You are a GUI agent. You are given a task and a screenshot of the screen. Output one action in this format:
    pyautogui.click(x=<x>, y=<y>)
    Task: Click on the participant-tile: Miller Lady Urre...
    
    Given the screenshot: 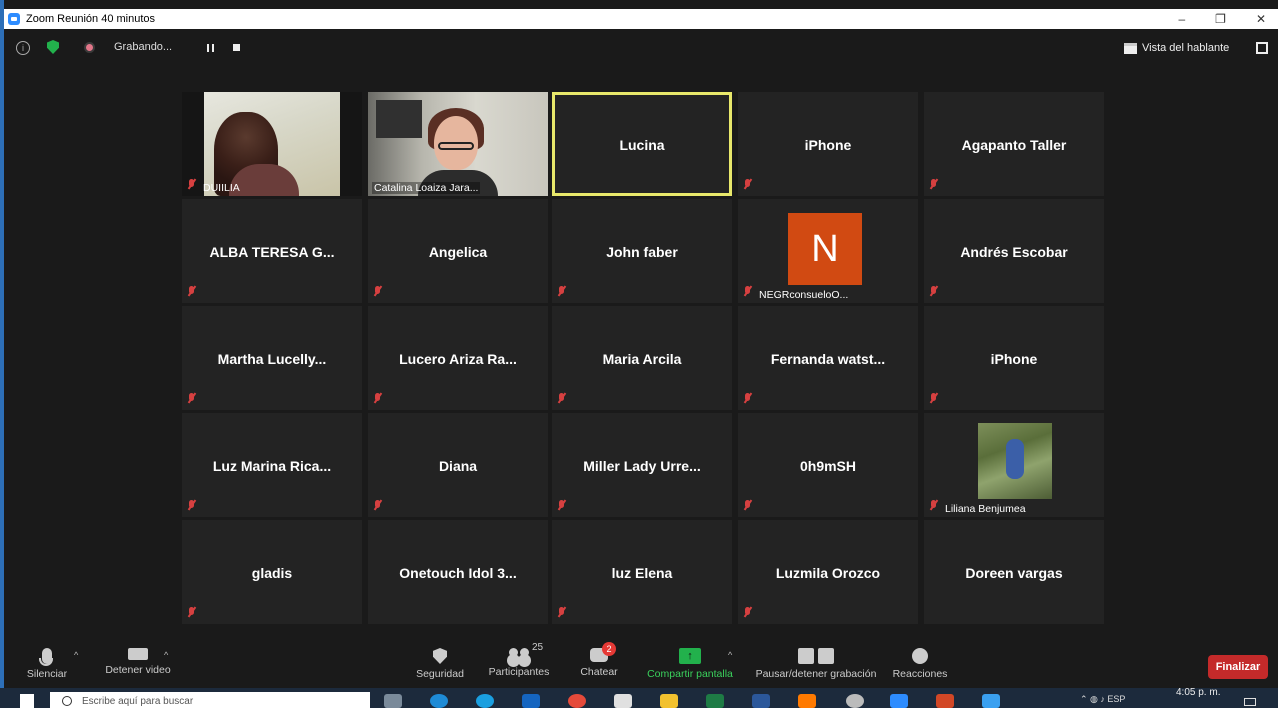 What is the action you would take?
    pyautogui.click(x=642, y=465)
    